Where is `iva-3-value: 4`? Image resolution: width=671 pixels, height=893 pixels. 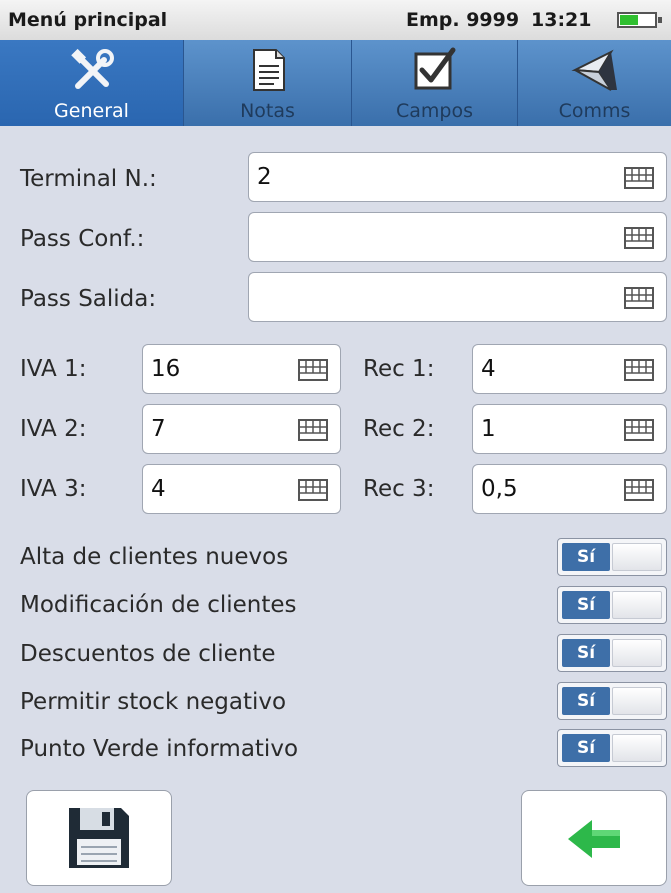 iva-3-value: 4 is located at coordinates (158, 489).